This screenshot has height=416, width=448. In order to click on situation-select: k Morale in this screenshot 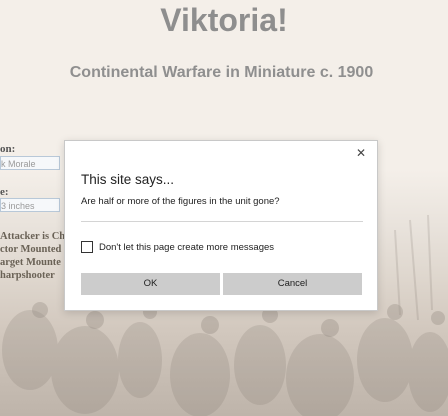, I will do `click(30, 163)`.